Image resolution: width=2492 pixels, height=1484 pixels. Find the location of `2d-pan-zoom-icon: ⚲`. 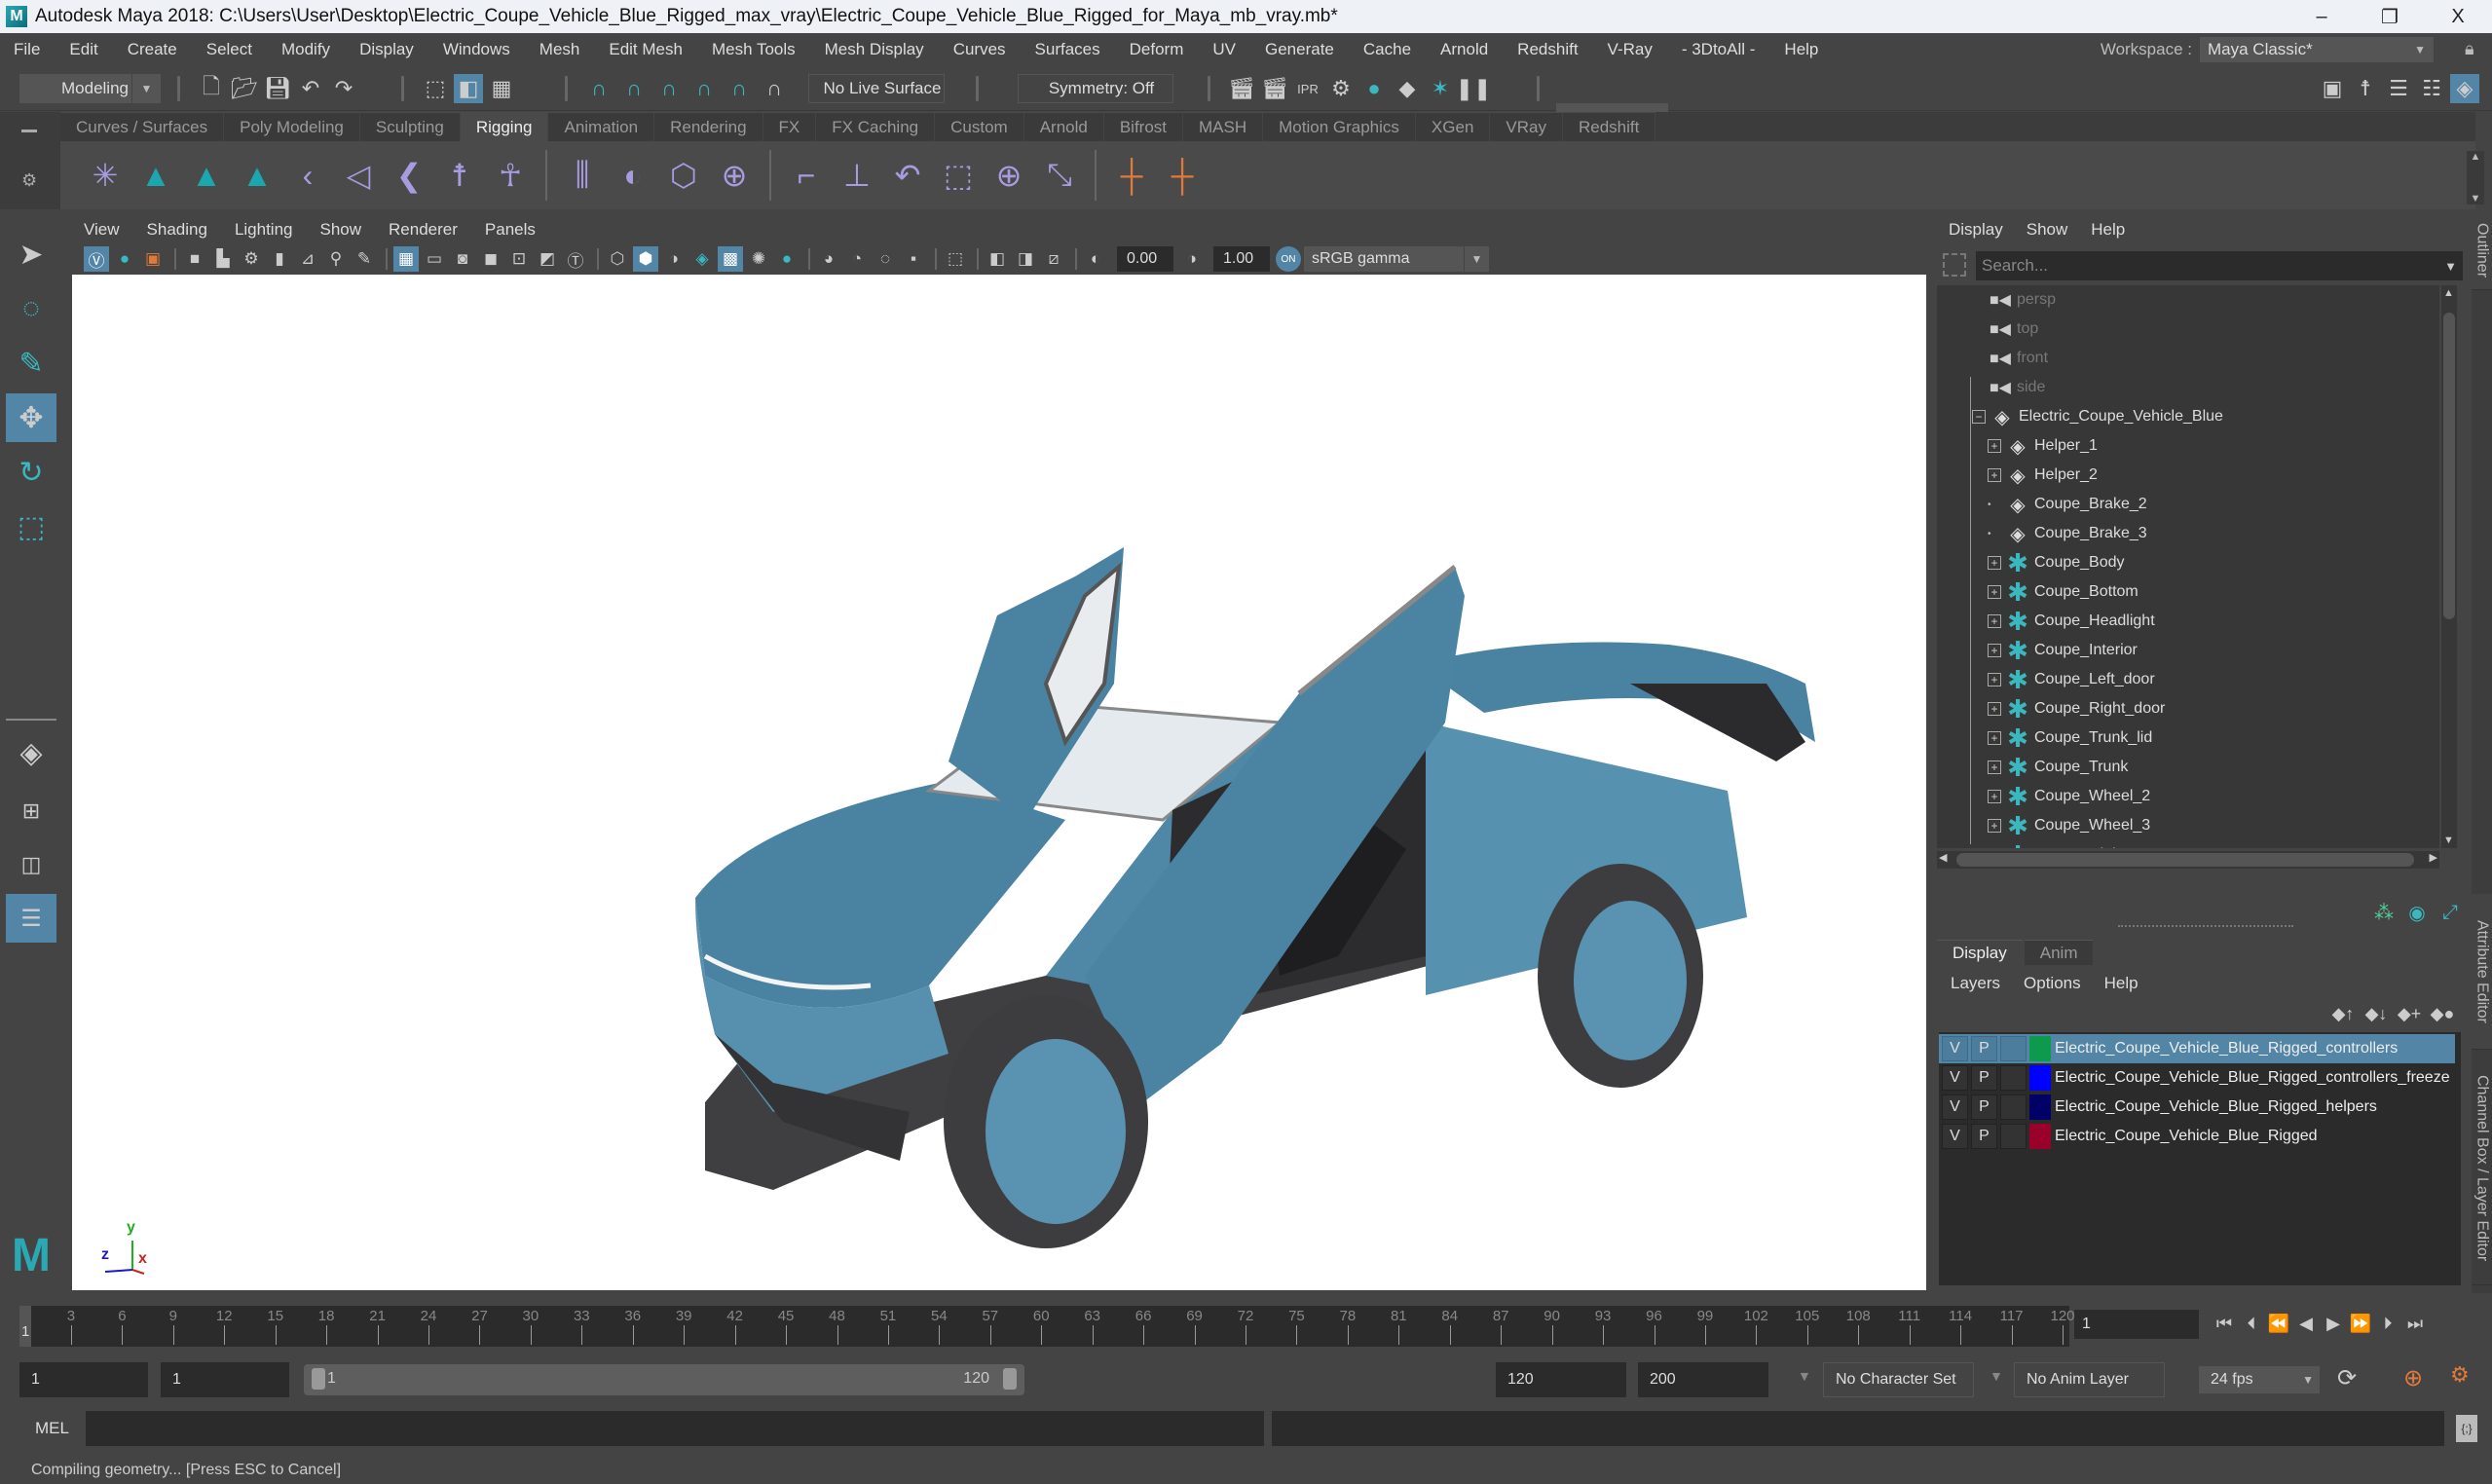

2d-pan-zoom-icon: ⚲ is located at coordinates (336, 259).